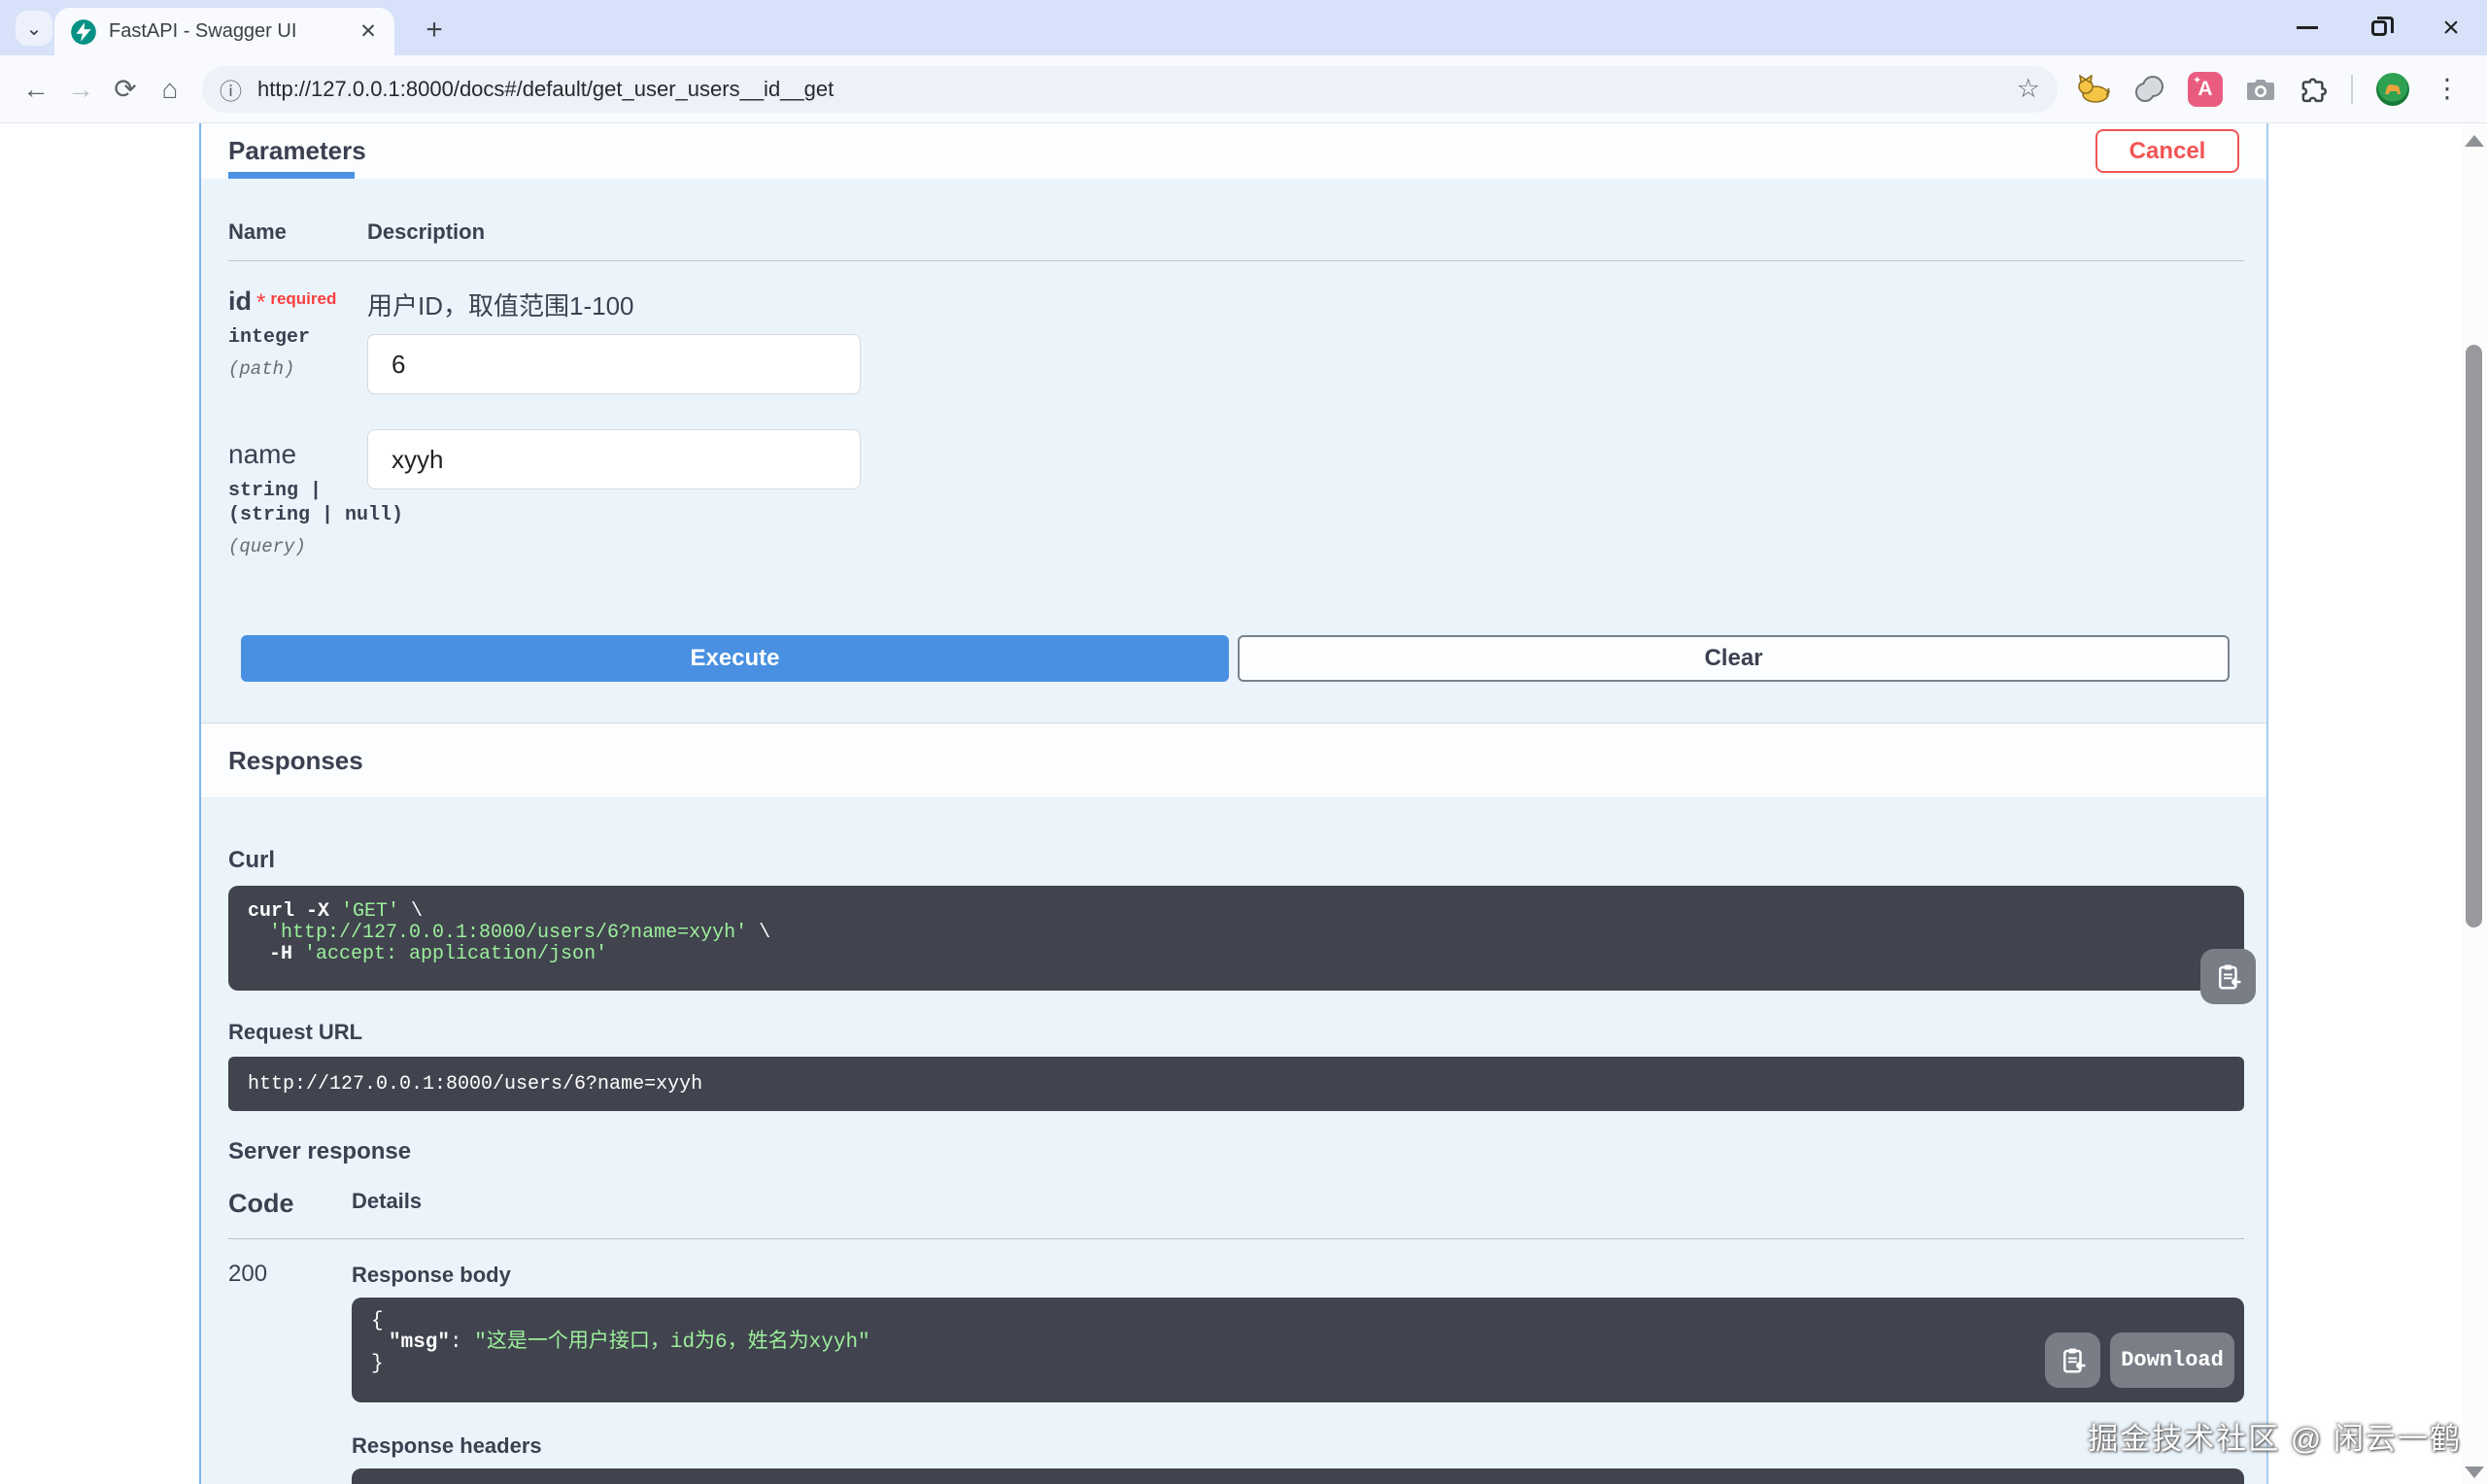 This screenshot has width=2487, height=1484. Describe the element at coordinates (2148, 90) in the screenshot. I see `blob-extension-icon` at that location.